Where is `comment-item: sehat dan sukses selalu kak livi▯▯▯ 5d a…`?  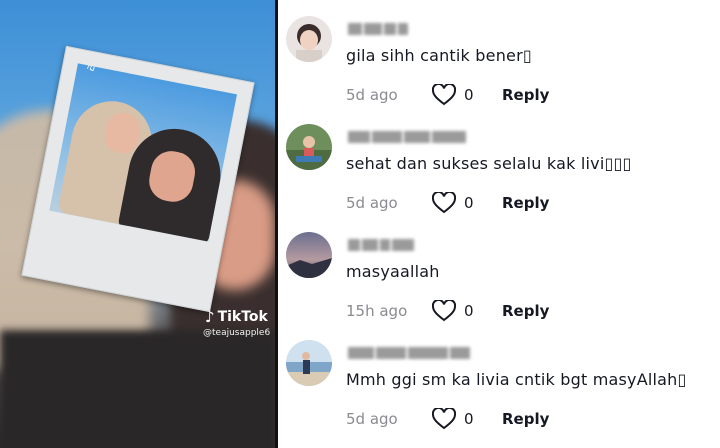
comment-item: sehat dan sukses selalu kak livi▯▯▯ 5d a… is located at coordinates (499, 162).